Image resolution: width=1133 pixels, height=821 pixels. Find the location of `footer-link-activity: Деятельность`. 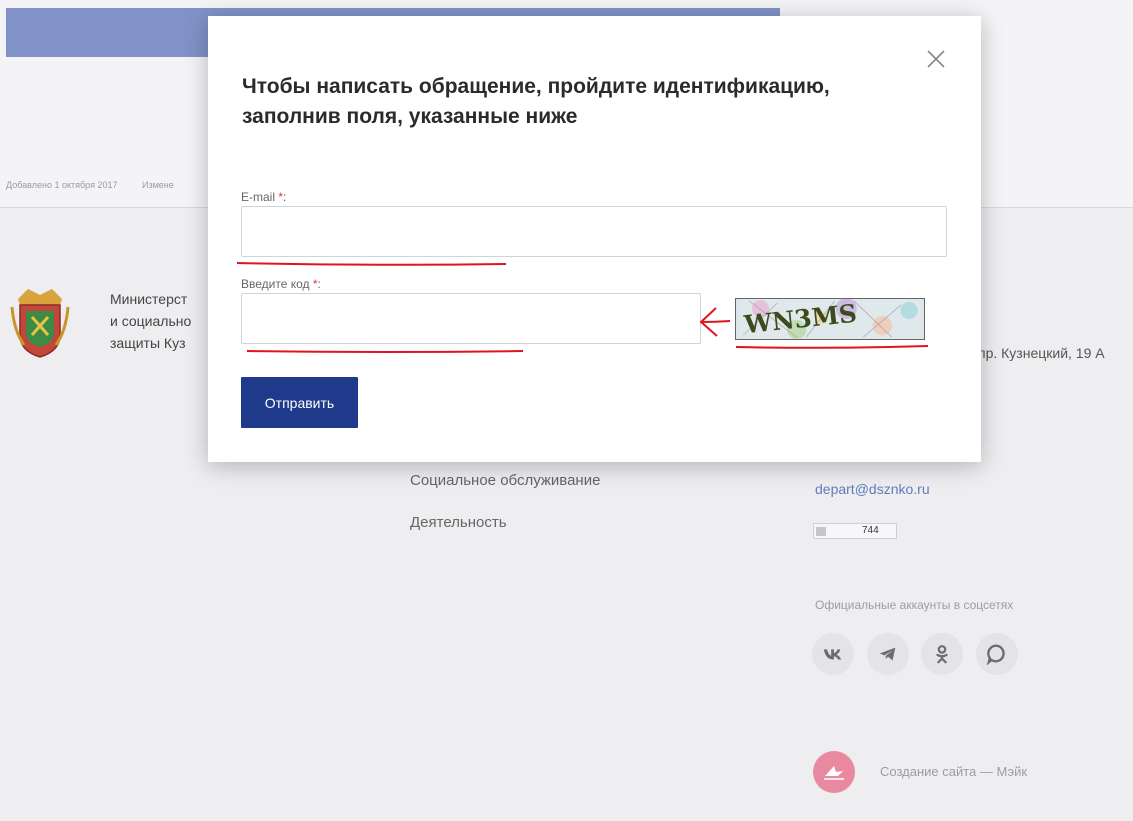

footer-link-activity: Деятельность is located at coordinates (458, 522).